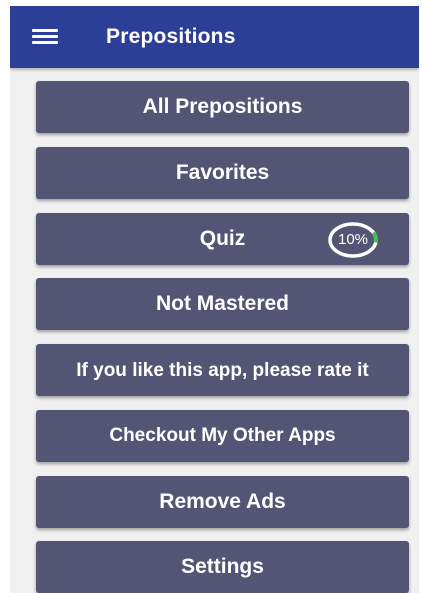  I want to click on quiz-progress-label: 10%, so click(353, 239).